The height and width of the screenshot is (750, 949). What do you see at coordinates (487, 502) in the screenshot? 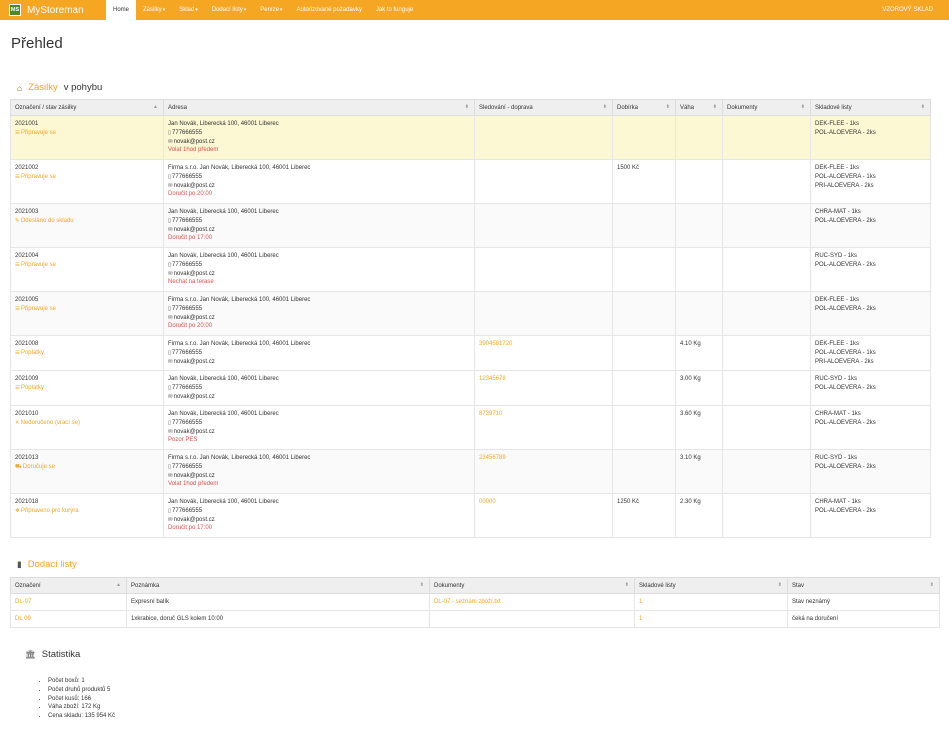
I see `tracking-link: 00000` at bounding box center [487, 502].